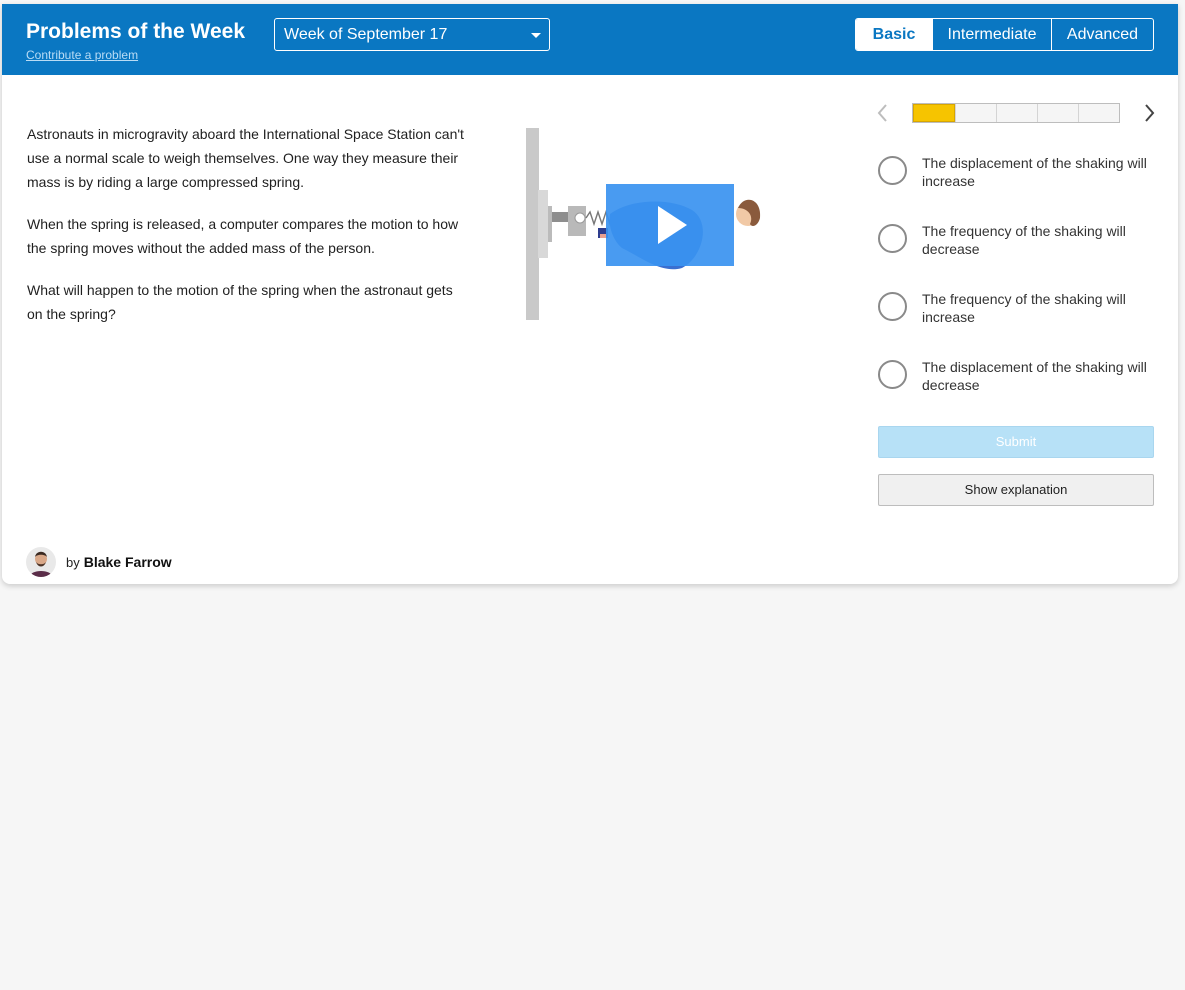  What do you see at coordinates (366, 34) in the screenshot?
I see `week-dropdown-value: Week of September 17` at bounding box center [366, 34].